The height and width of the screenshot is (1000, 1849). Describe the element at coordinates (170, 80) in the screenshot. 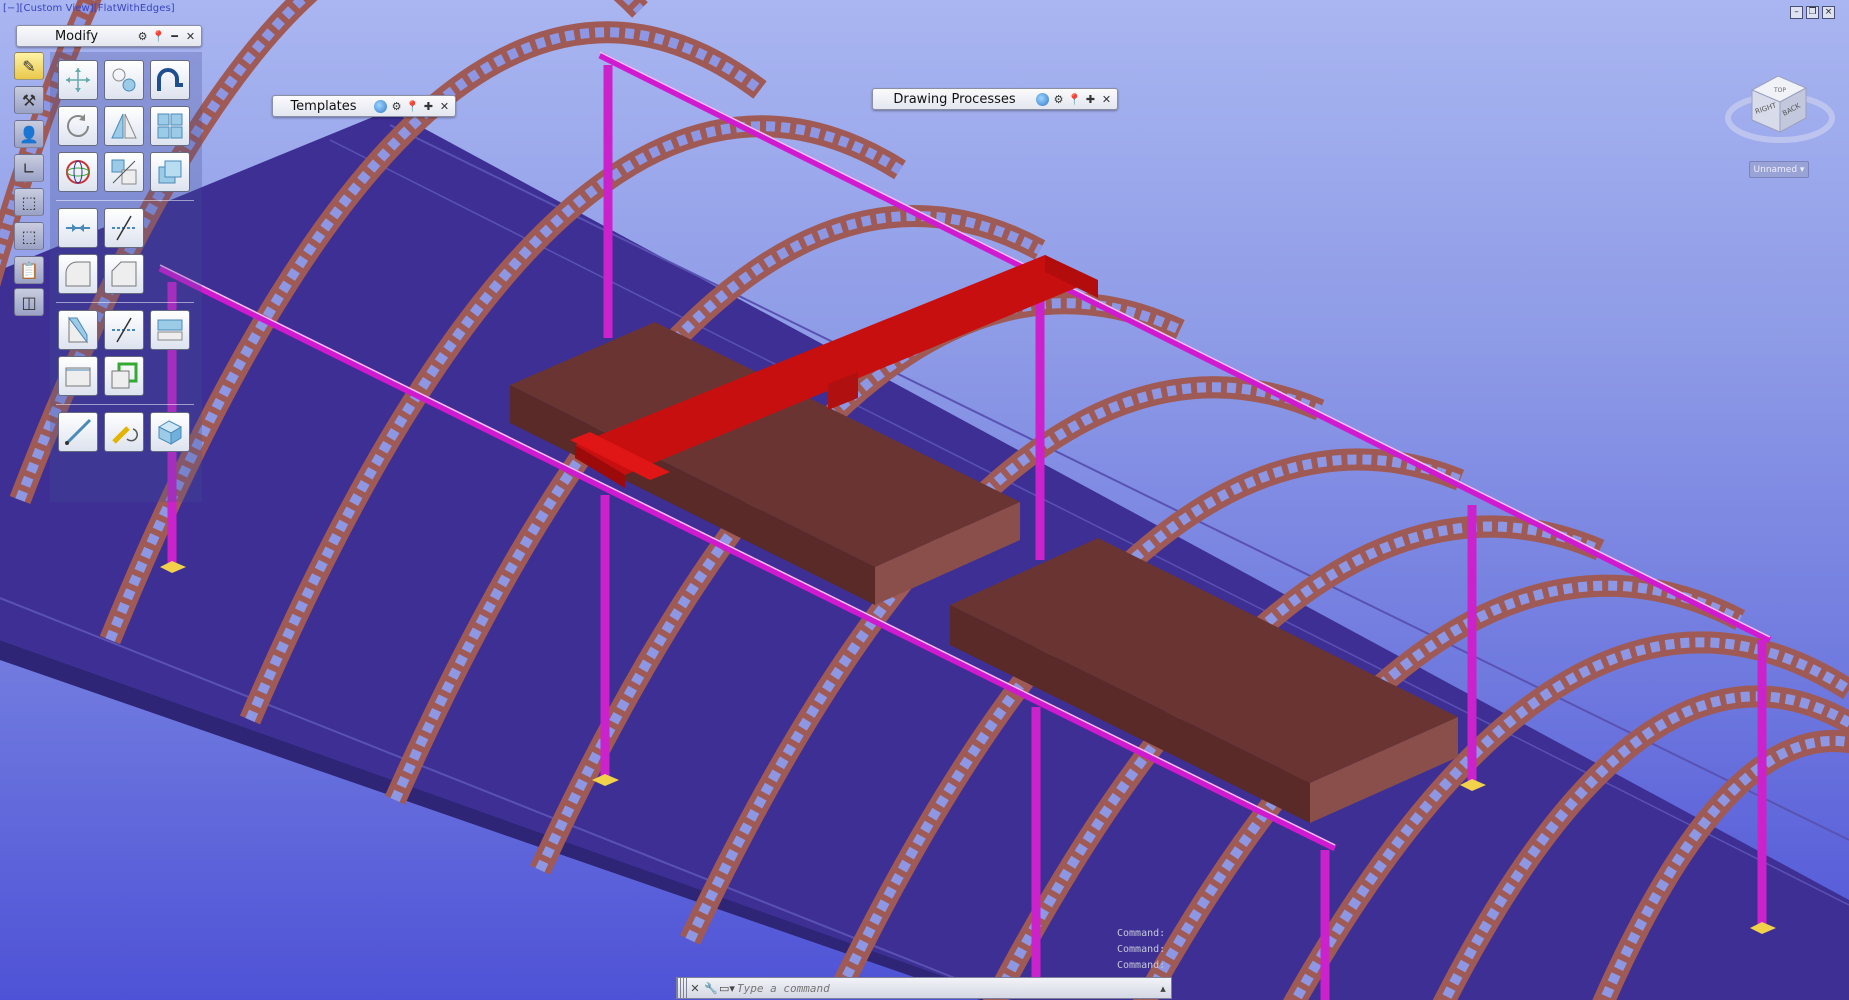

I see `tube-bend-icon` at that location.